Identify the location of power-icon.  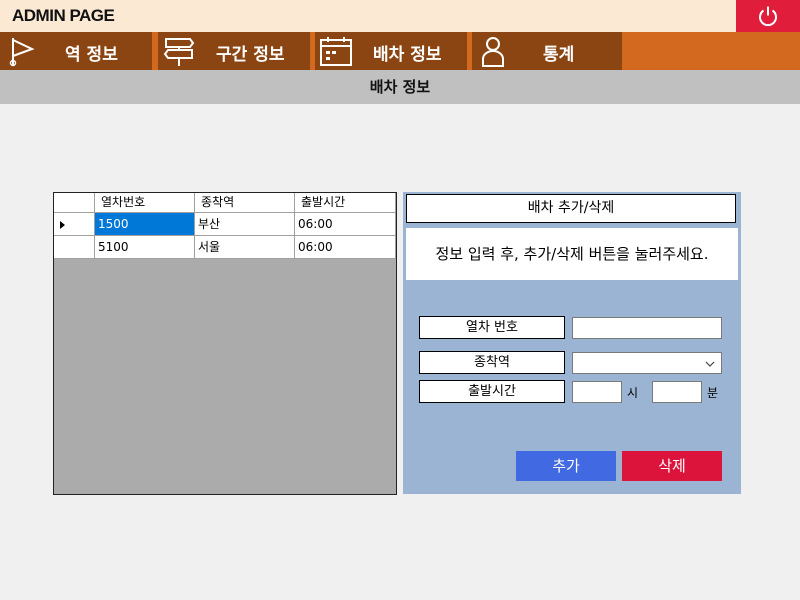
(768, 16).